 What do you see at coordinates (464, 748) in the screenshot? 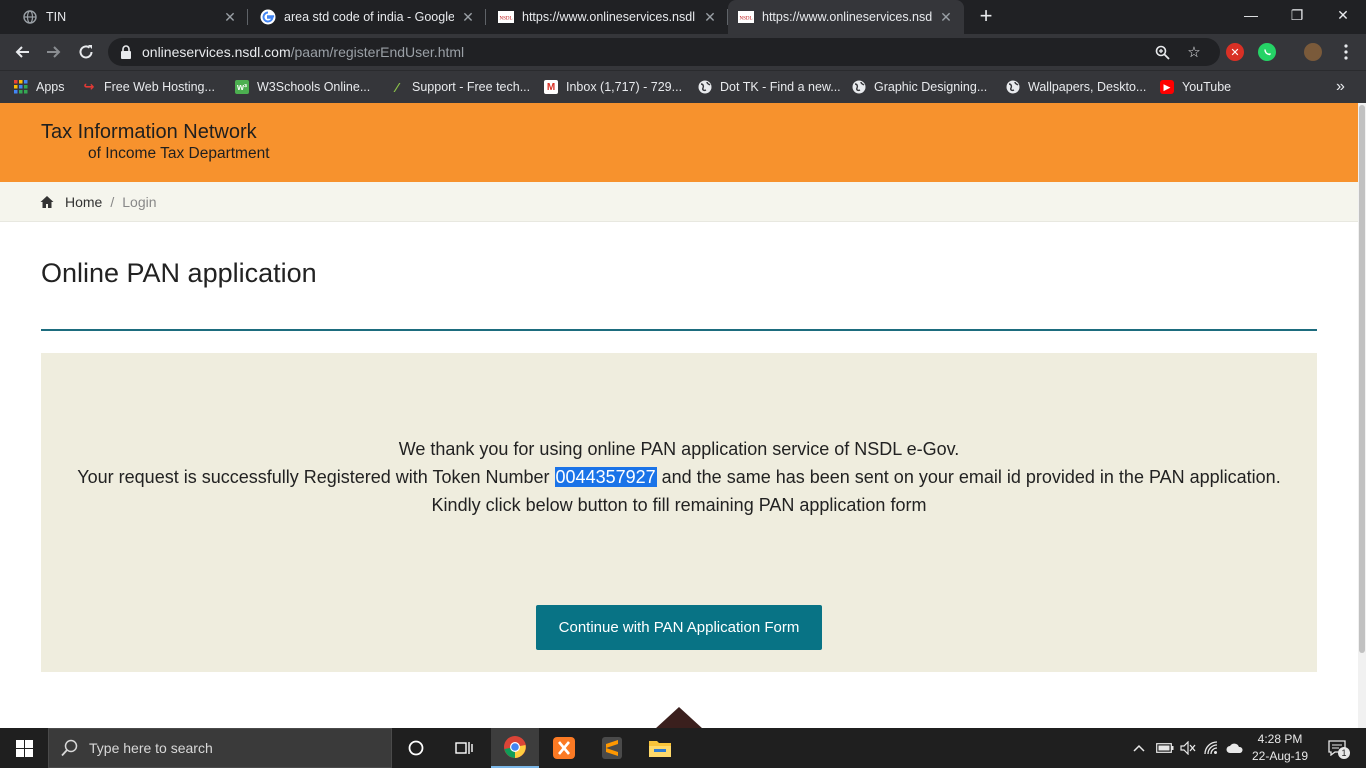
I see `task-view-icon` at bounding box center [464, 748].